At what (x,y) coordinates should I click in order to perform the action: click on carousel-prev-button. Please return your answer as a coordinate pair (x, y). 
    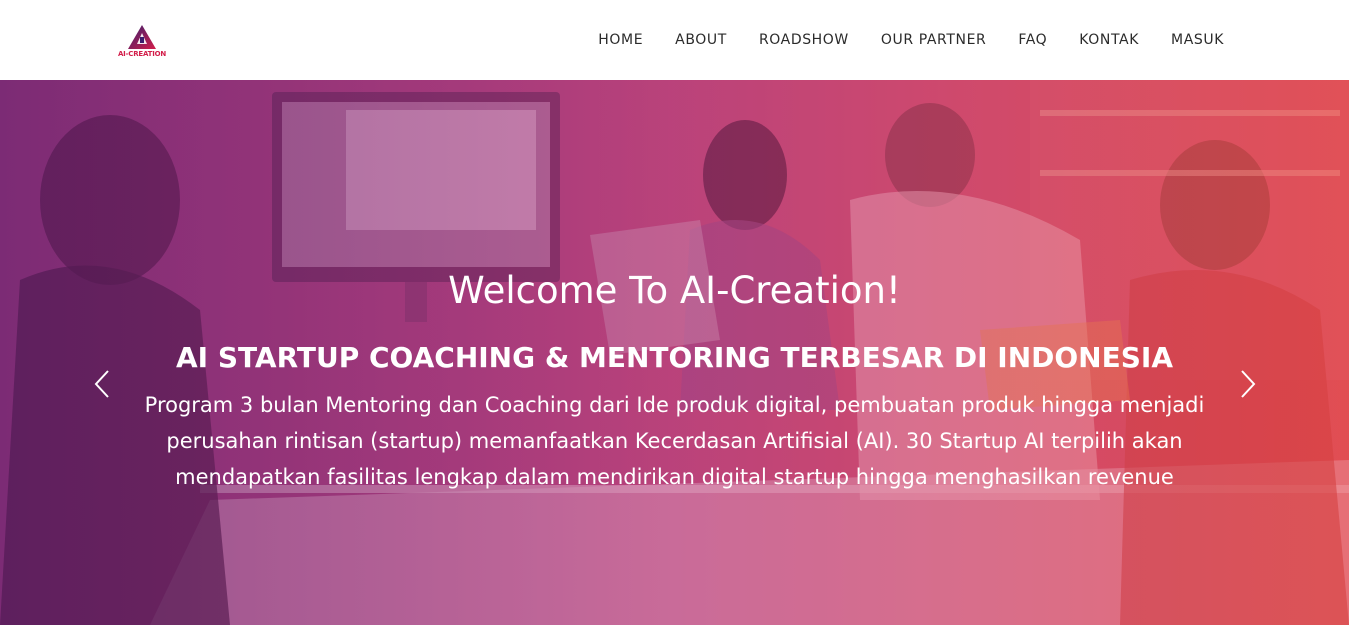
    Looking at the image, I should click on (102, 384).